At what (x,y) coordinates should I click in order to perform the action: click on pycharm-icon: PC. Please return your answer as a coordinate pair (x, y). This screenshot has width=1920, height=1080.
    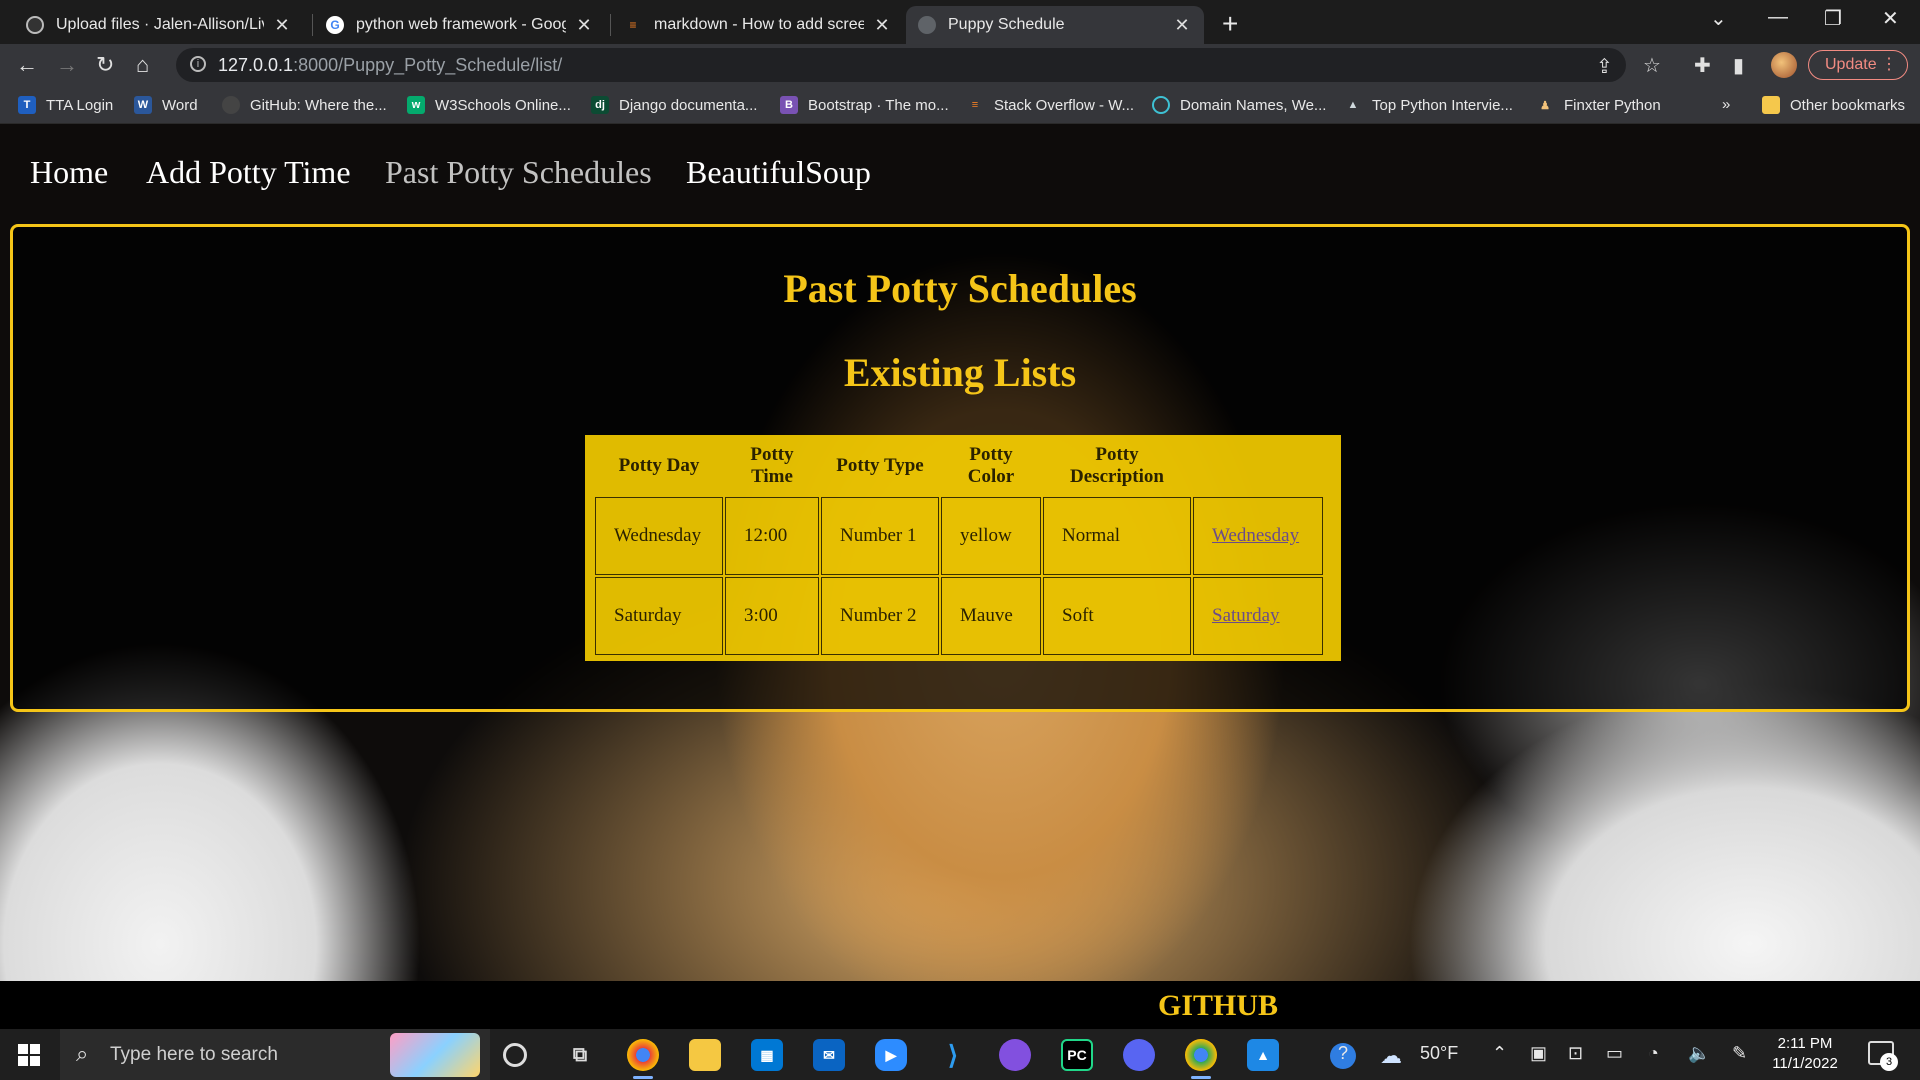
    Looking at the image, I should click on (1077, 1055).